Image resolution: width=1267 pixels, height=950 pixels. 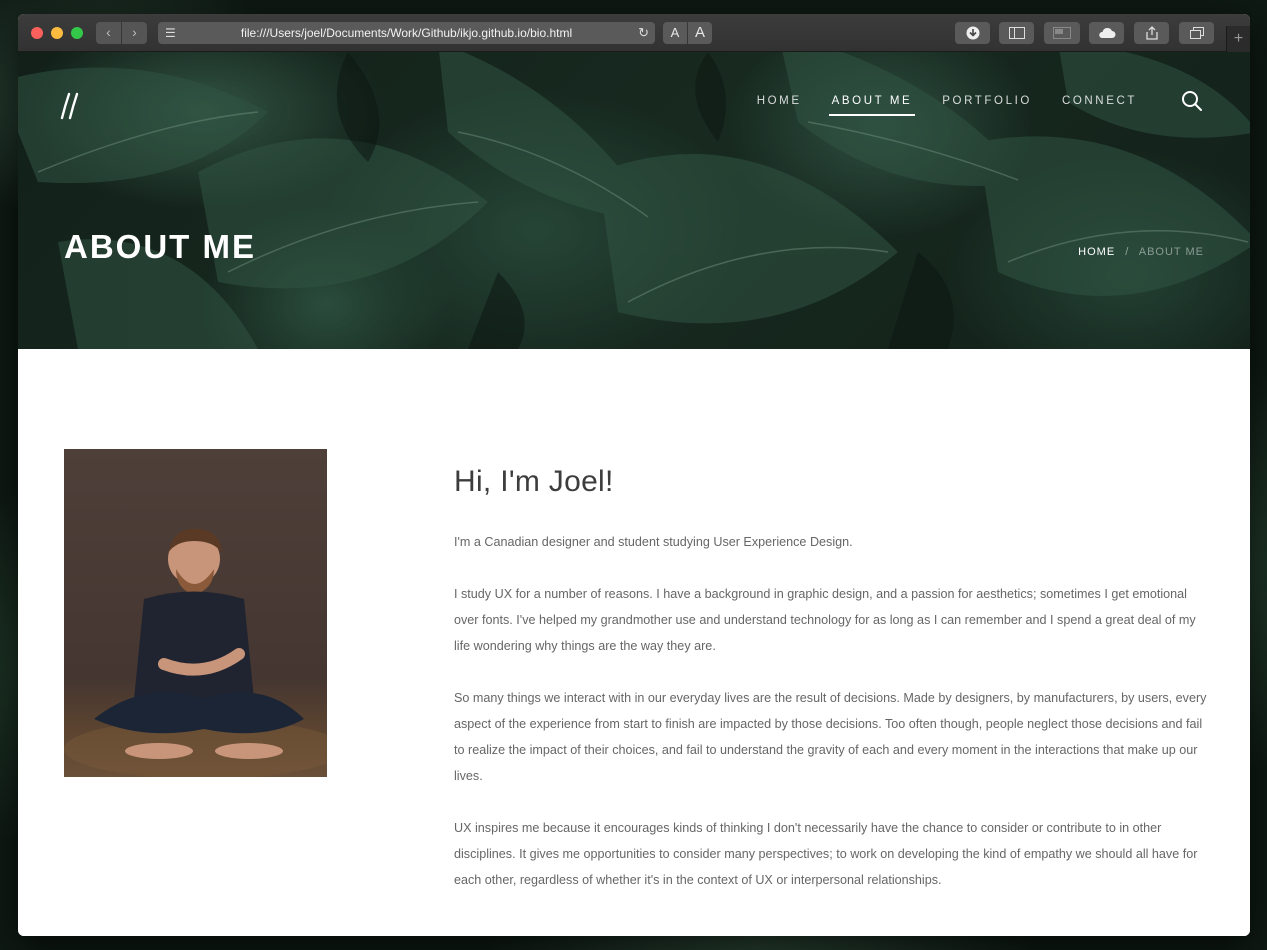 I want to click on fullscreen-window-button, so click(x=77, y=33).